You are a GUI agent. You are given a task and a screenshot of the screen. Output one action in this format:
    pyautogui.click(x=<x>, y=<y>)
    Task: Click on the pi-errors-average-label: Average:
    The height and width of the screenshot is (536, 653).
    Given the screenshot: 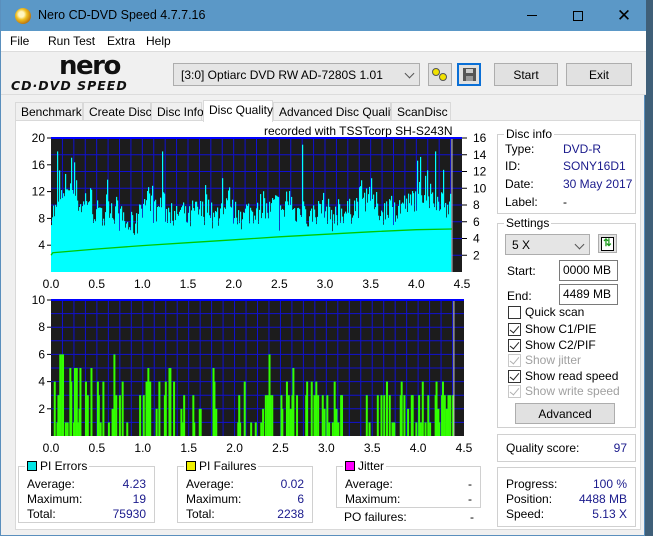 What is the action you would take?
    pyautogui.click(x=51, y=484)
    